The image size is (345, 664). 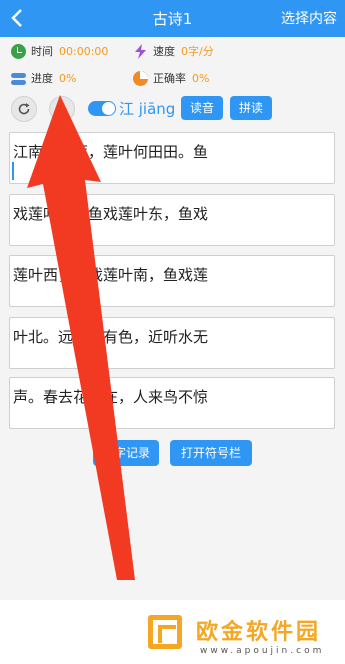 I want to click on site-logo, so click(x=165, y=632).